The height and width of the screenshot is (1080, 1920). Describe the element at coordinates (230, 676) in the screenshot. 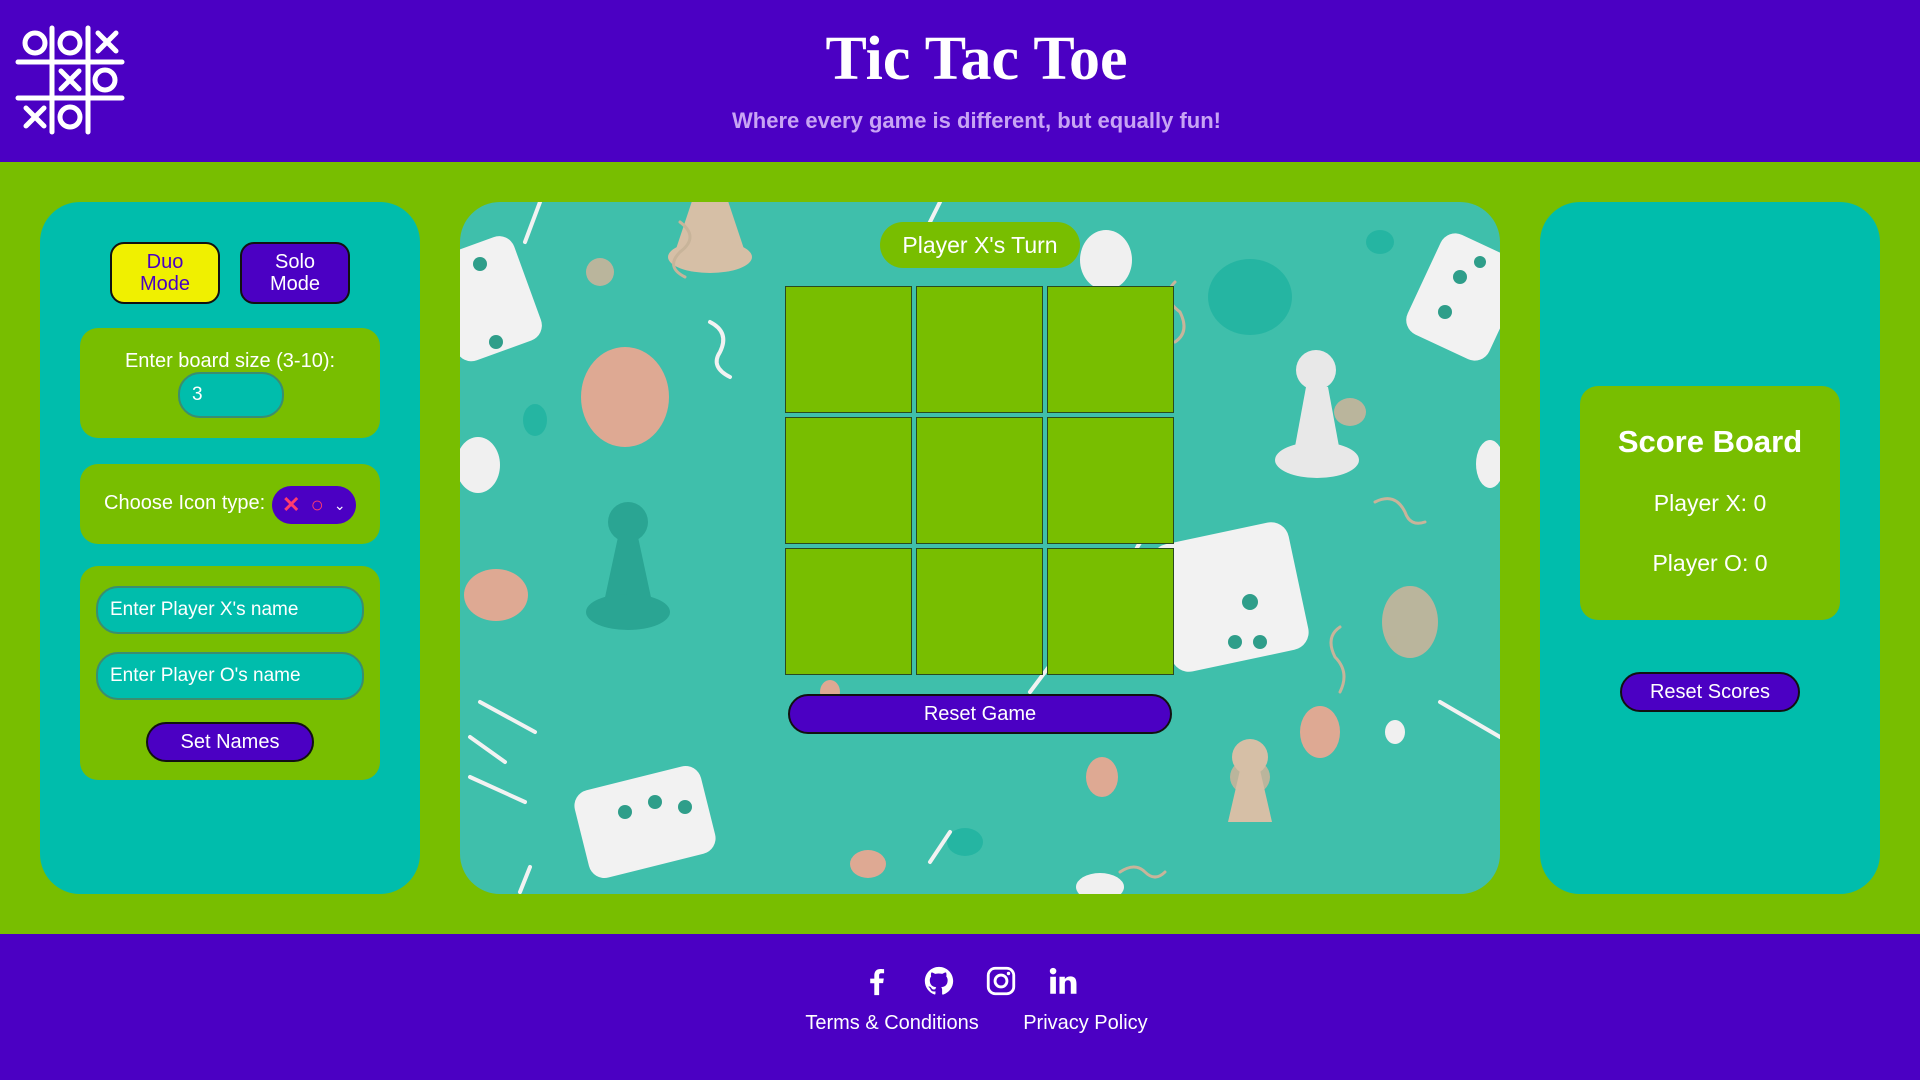

I see `player-o-name-input` at that location.